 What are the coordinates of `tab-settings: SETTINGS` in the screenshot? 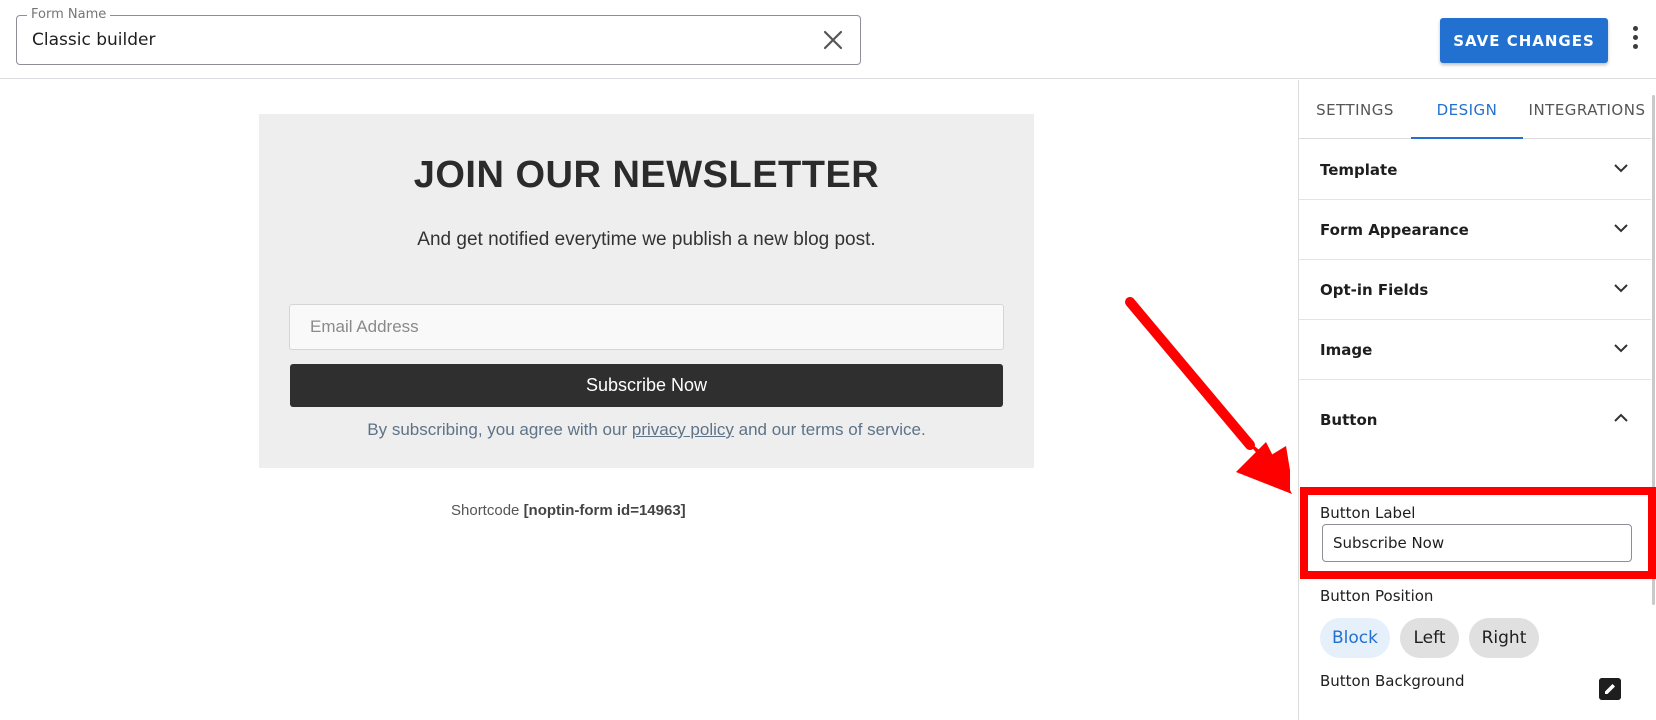 It's located at (1355, 109).